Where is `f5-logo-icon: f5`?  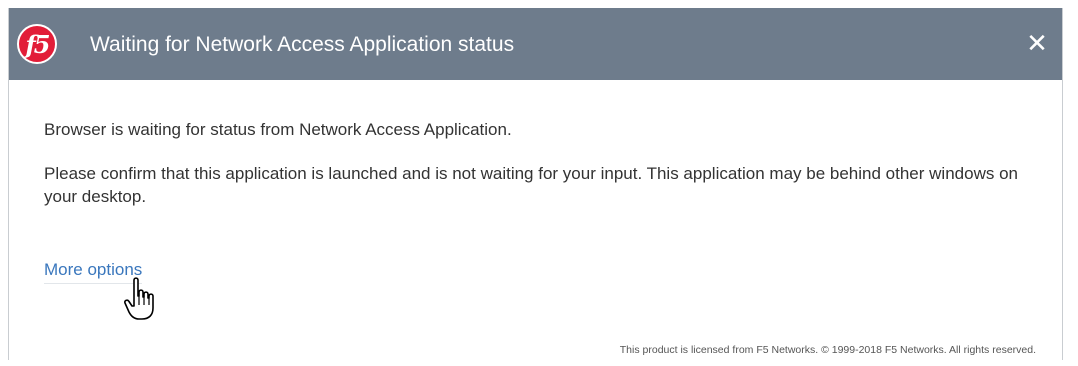
f5-logo-icon: f5 is located at coordinates (37, 44).